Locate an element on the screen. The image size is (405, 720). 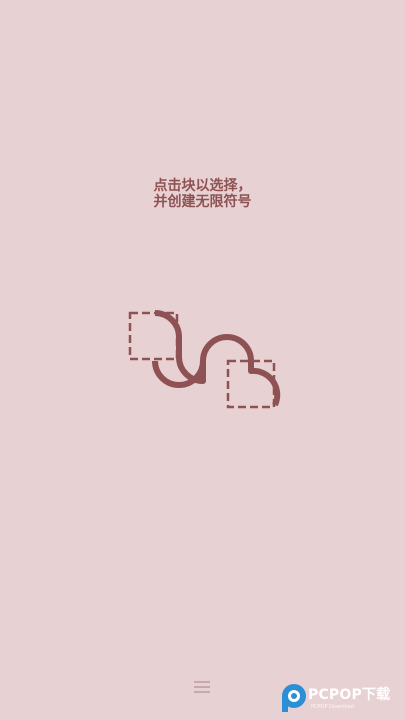
menu-button is located at coordinates (202, 687).